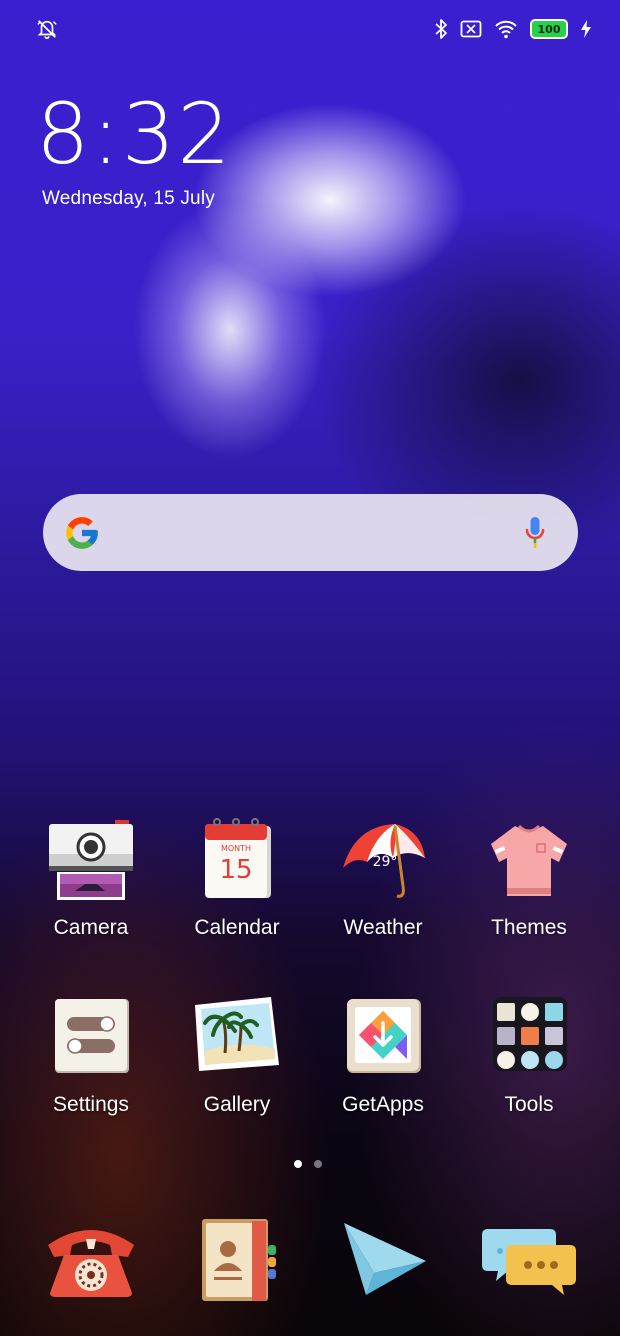  I want to click on app-getapps: GetApps, so click(383, 1056).